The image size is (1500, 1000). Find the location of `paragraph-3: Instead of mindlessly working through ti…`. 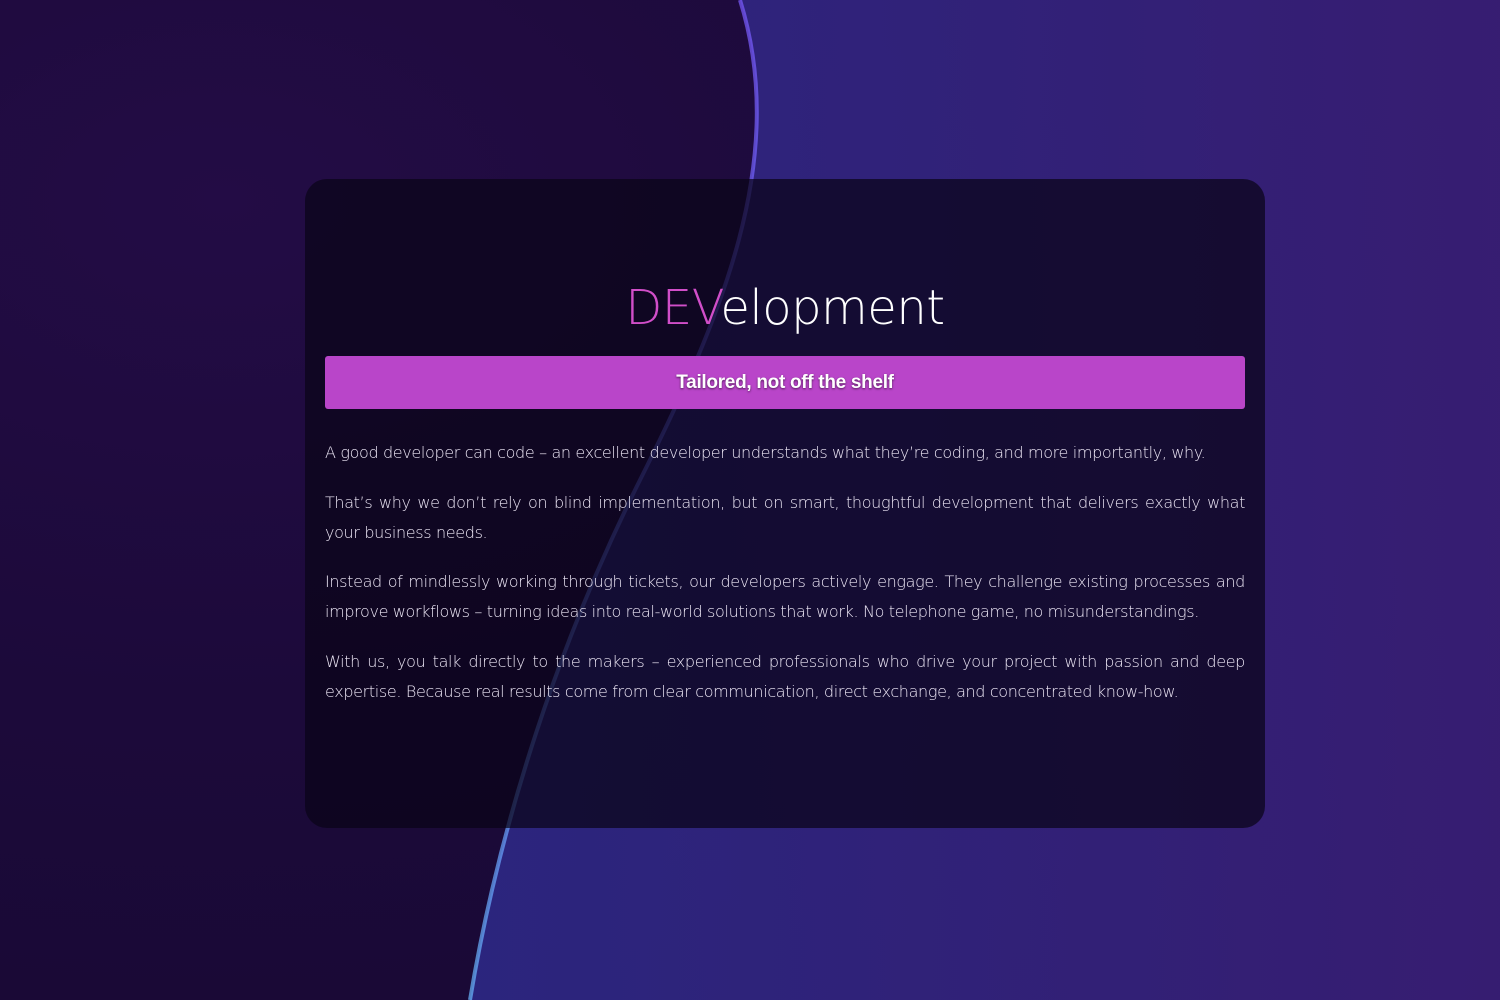

paragraph-3: Instead of mindlessly working through ti… is located at coordinates (785, 596).